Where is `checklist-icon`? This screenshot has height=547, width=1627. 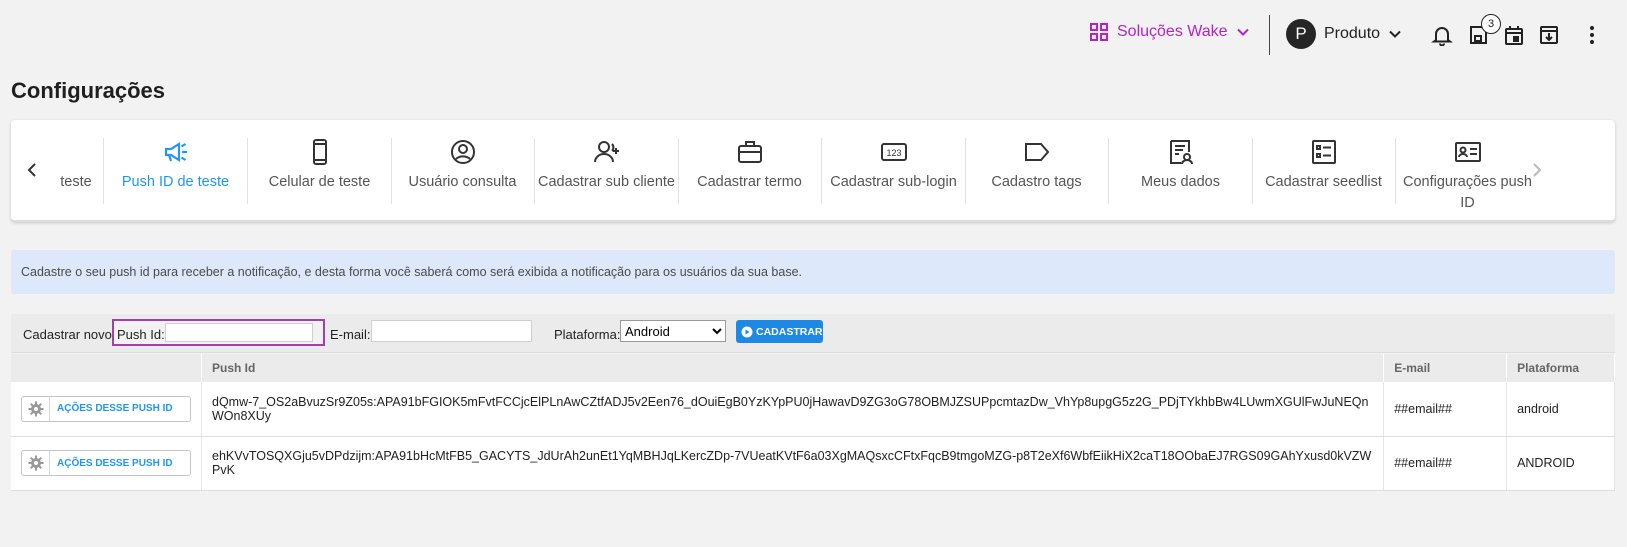
checklist-icon is located at coordinates (1324, 152).